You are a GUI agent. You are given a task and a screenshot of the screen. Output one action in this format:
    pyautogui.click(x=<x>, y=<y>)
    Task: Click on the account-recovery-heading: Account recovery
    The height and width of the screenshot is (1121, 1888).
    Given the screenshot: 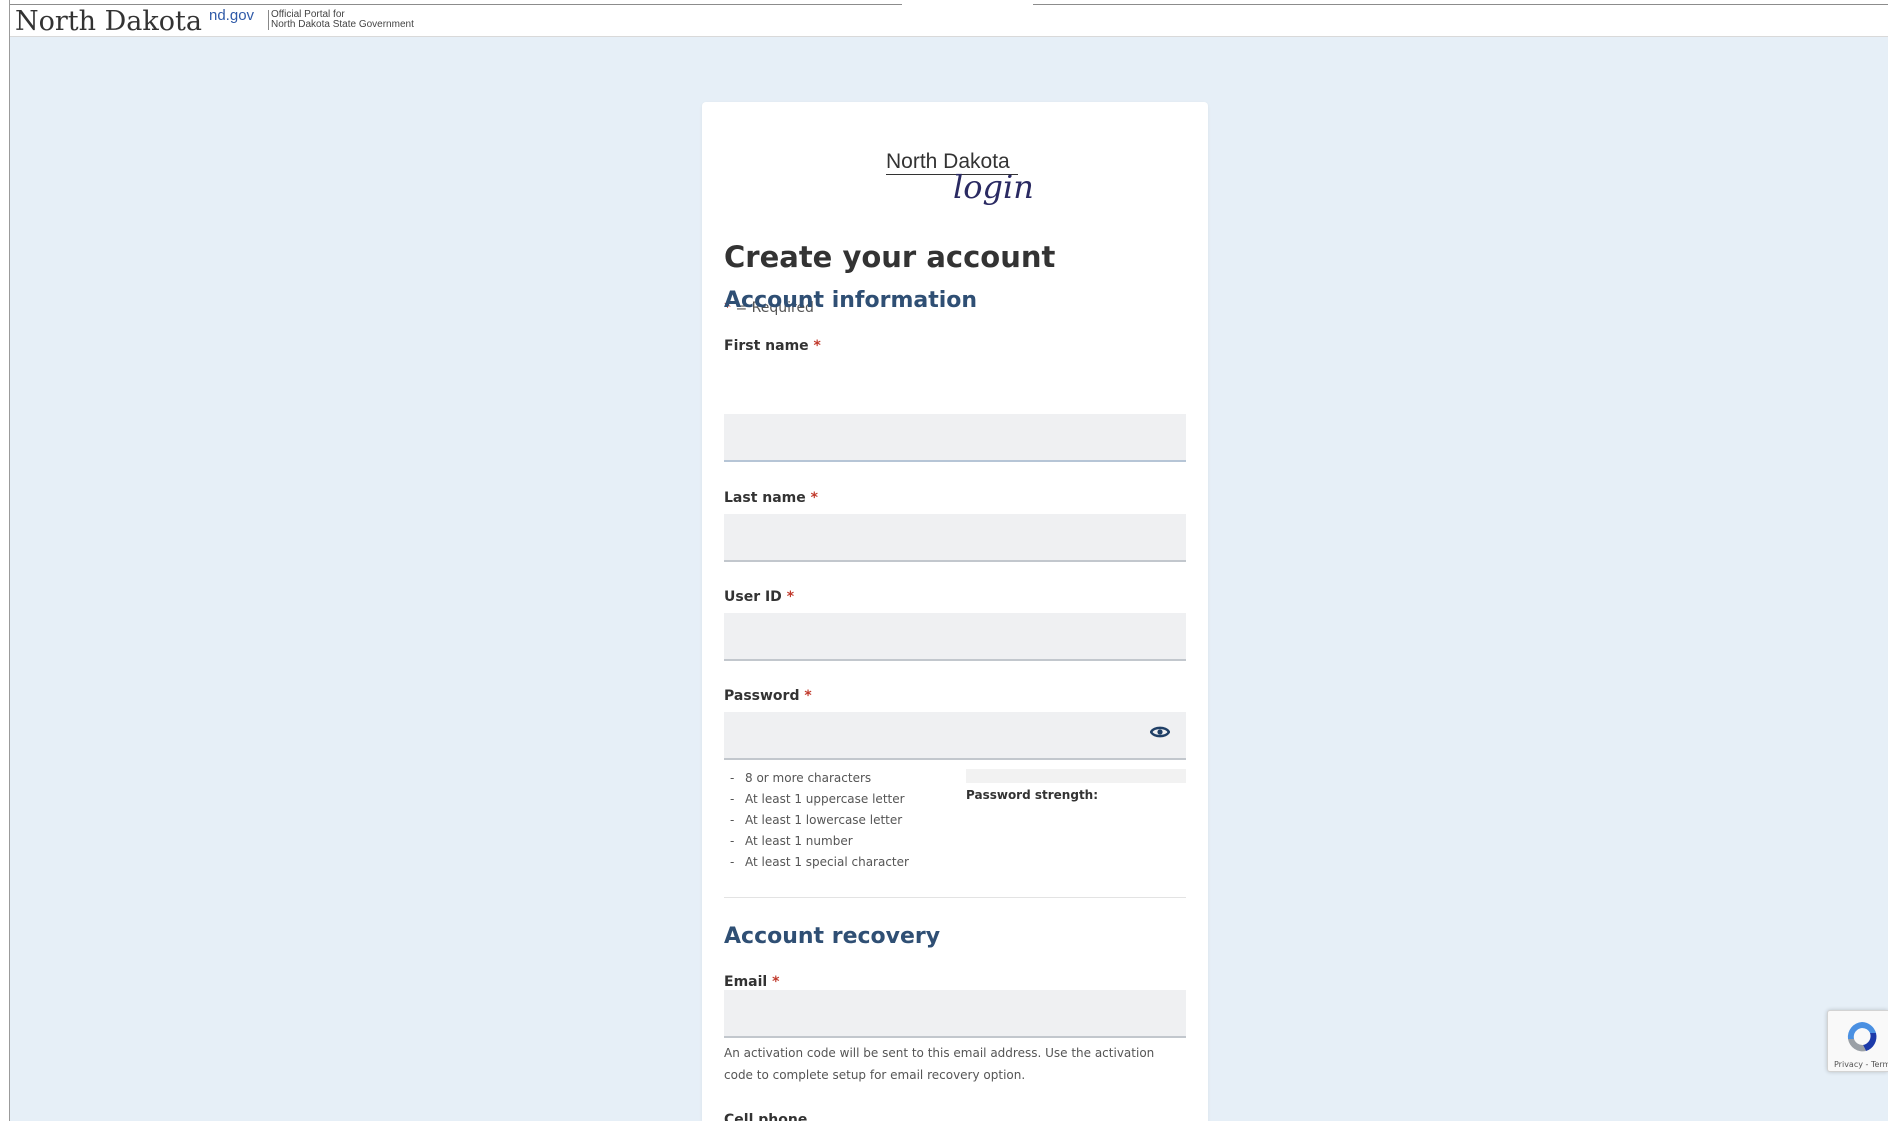 What is the action you would take?
    pyautogui.click(x=832, y=936)
    